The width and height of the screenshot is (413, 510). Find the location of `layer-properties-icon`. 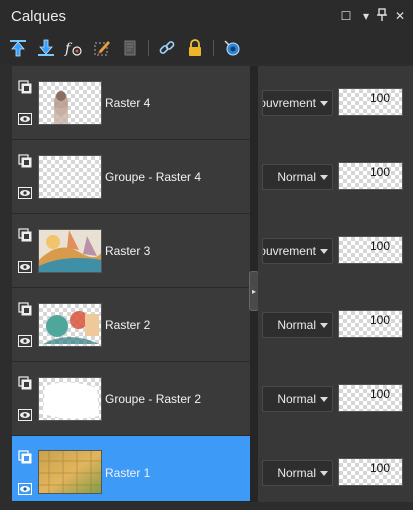

layer-properties-icon is located at coordinates (232, 48).